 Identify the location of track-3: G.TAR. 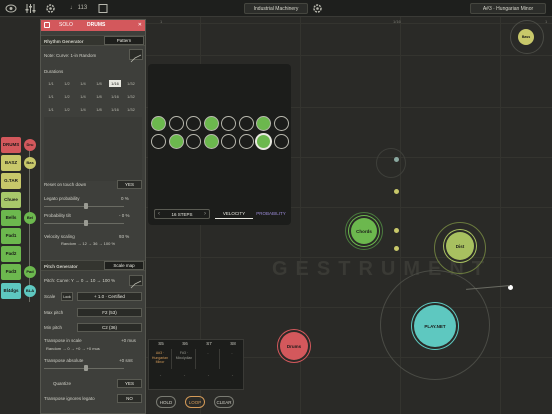
(11, 181).